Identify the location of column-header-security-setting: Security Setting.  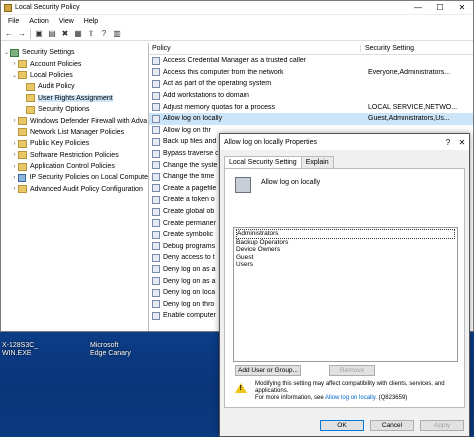
(387, 48).